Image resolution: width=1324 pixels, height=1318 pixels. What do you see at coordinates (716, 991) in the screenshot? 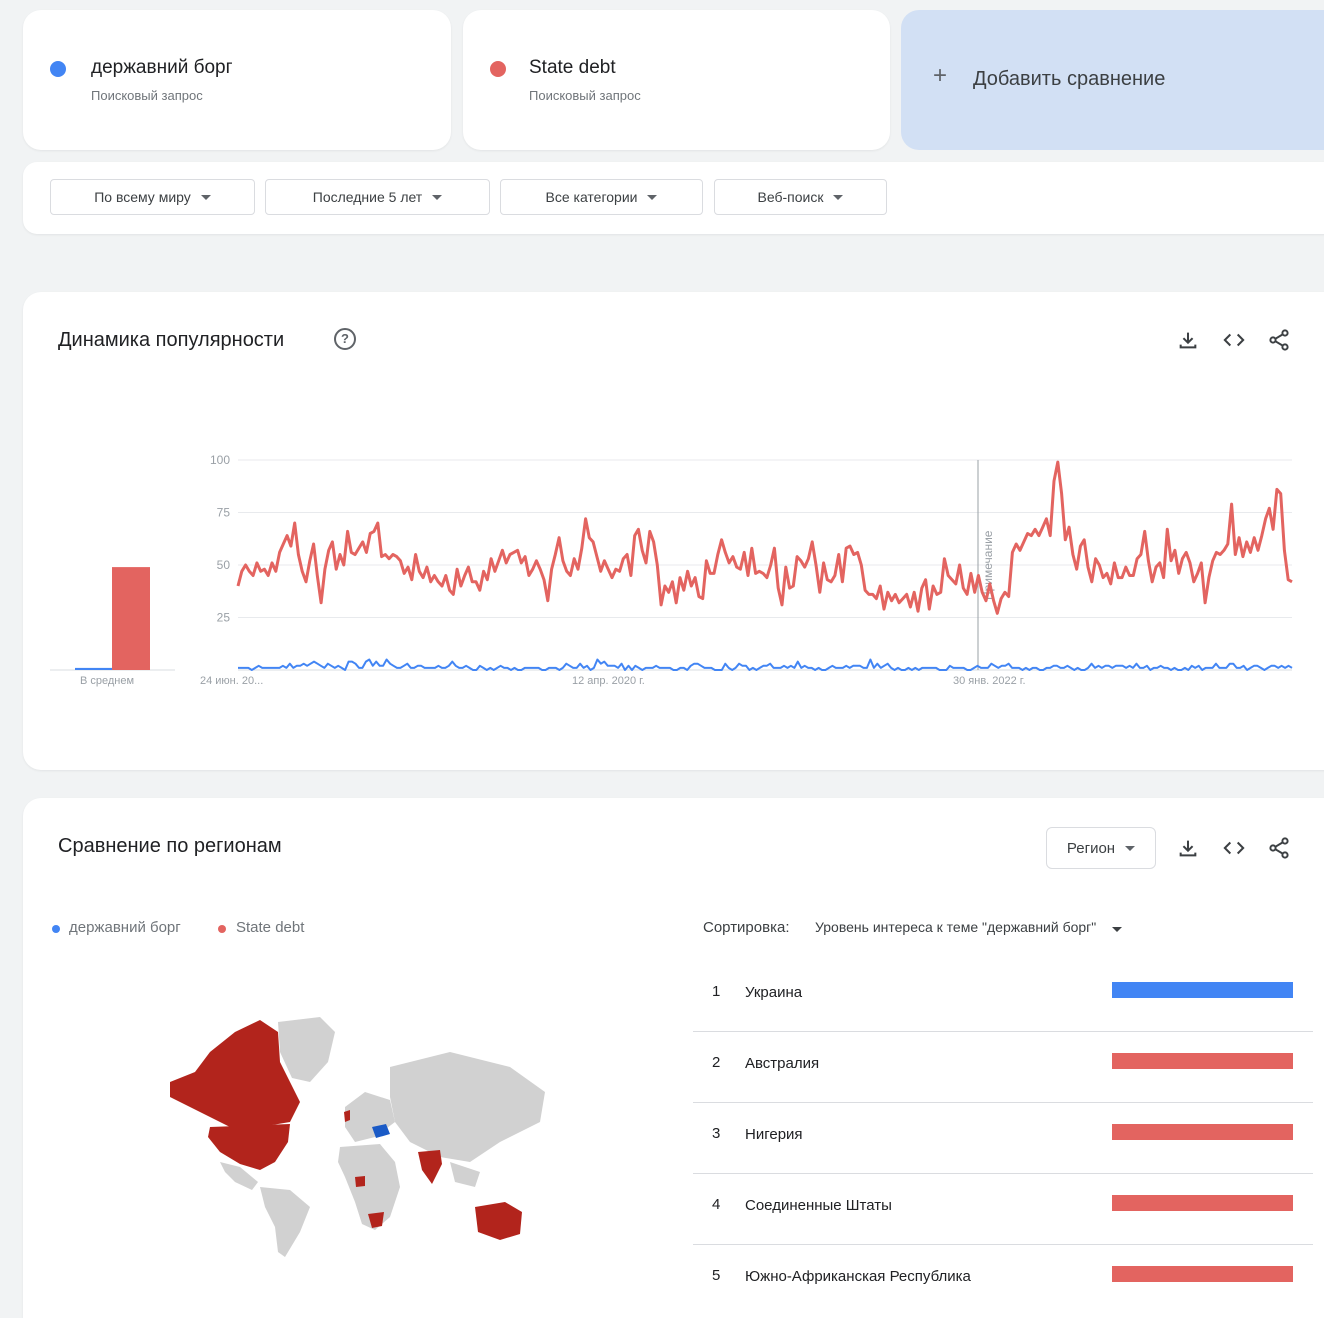
I see `region-rank: 1` at bounding box center [716, 991].